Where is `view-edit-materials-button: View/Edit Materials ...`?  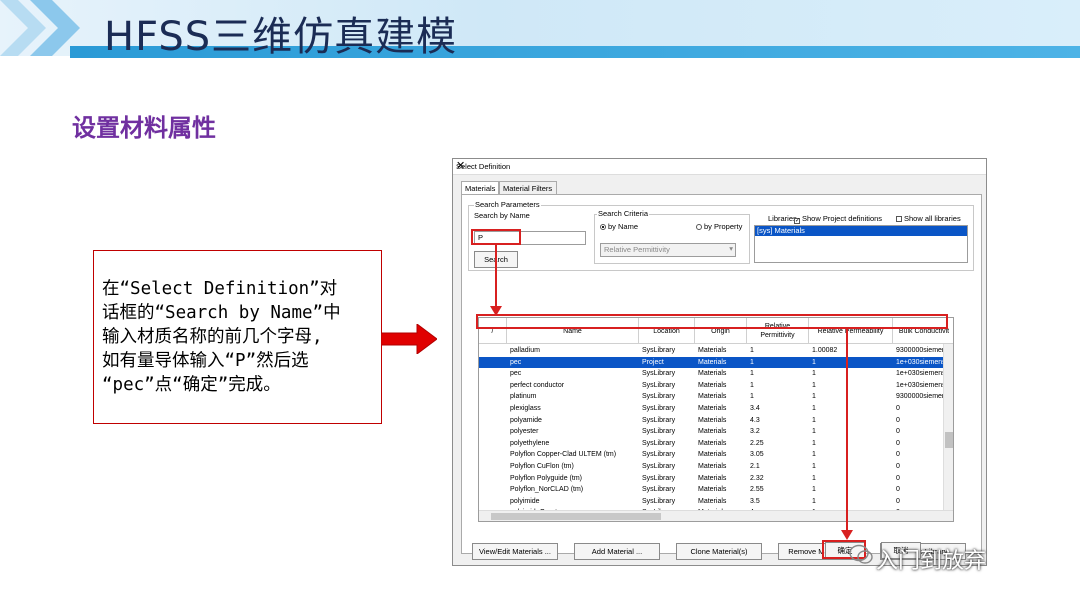
view-edit-materials-button: View/Edit Materials ... is located at coordinates (515, 551).